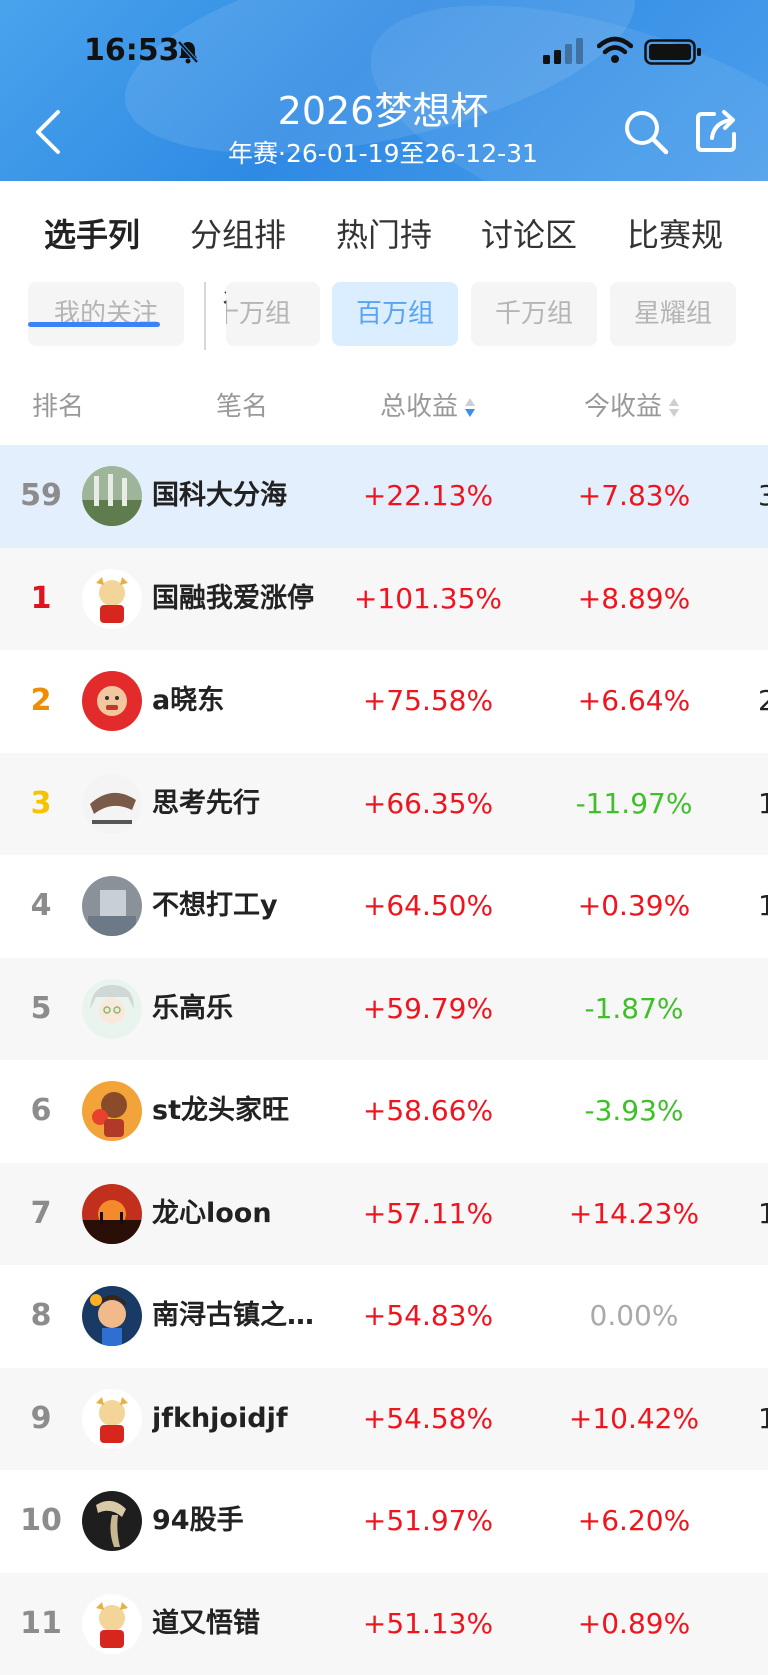  I want to click on today-return: +7.83%, so click(634, 496).